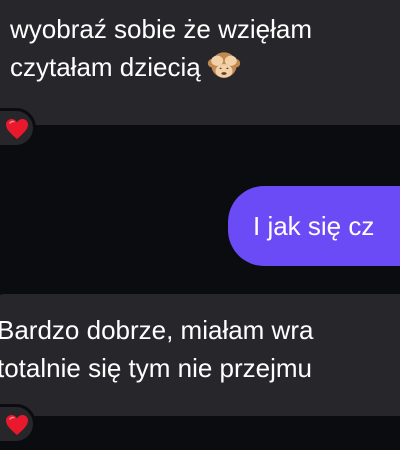 Image resolution: width=400 pixels, height=450 pixels. I want to click on message-bubble-outgoing: I jak się cz, so click(314, 226).